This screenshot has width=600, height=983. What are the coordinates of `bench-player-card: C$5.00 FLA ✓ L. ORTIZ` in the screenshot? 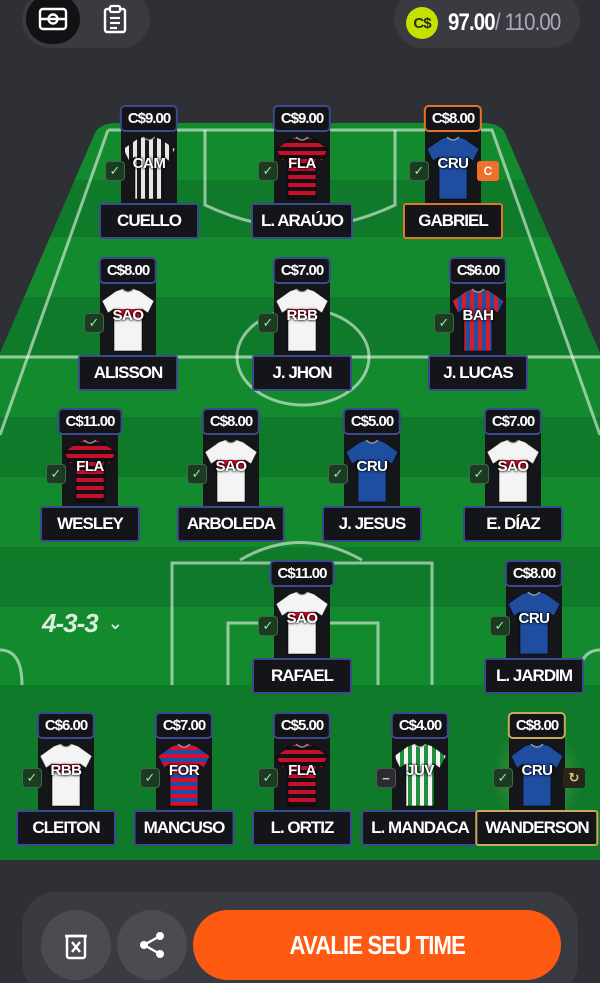 It's located at (302, 782).